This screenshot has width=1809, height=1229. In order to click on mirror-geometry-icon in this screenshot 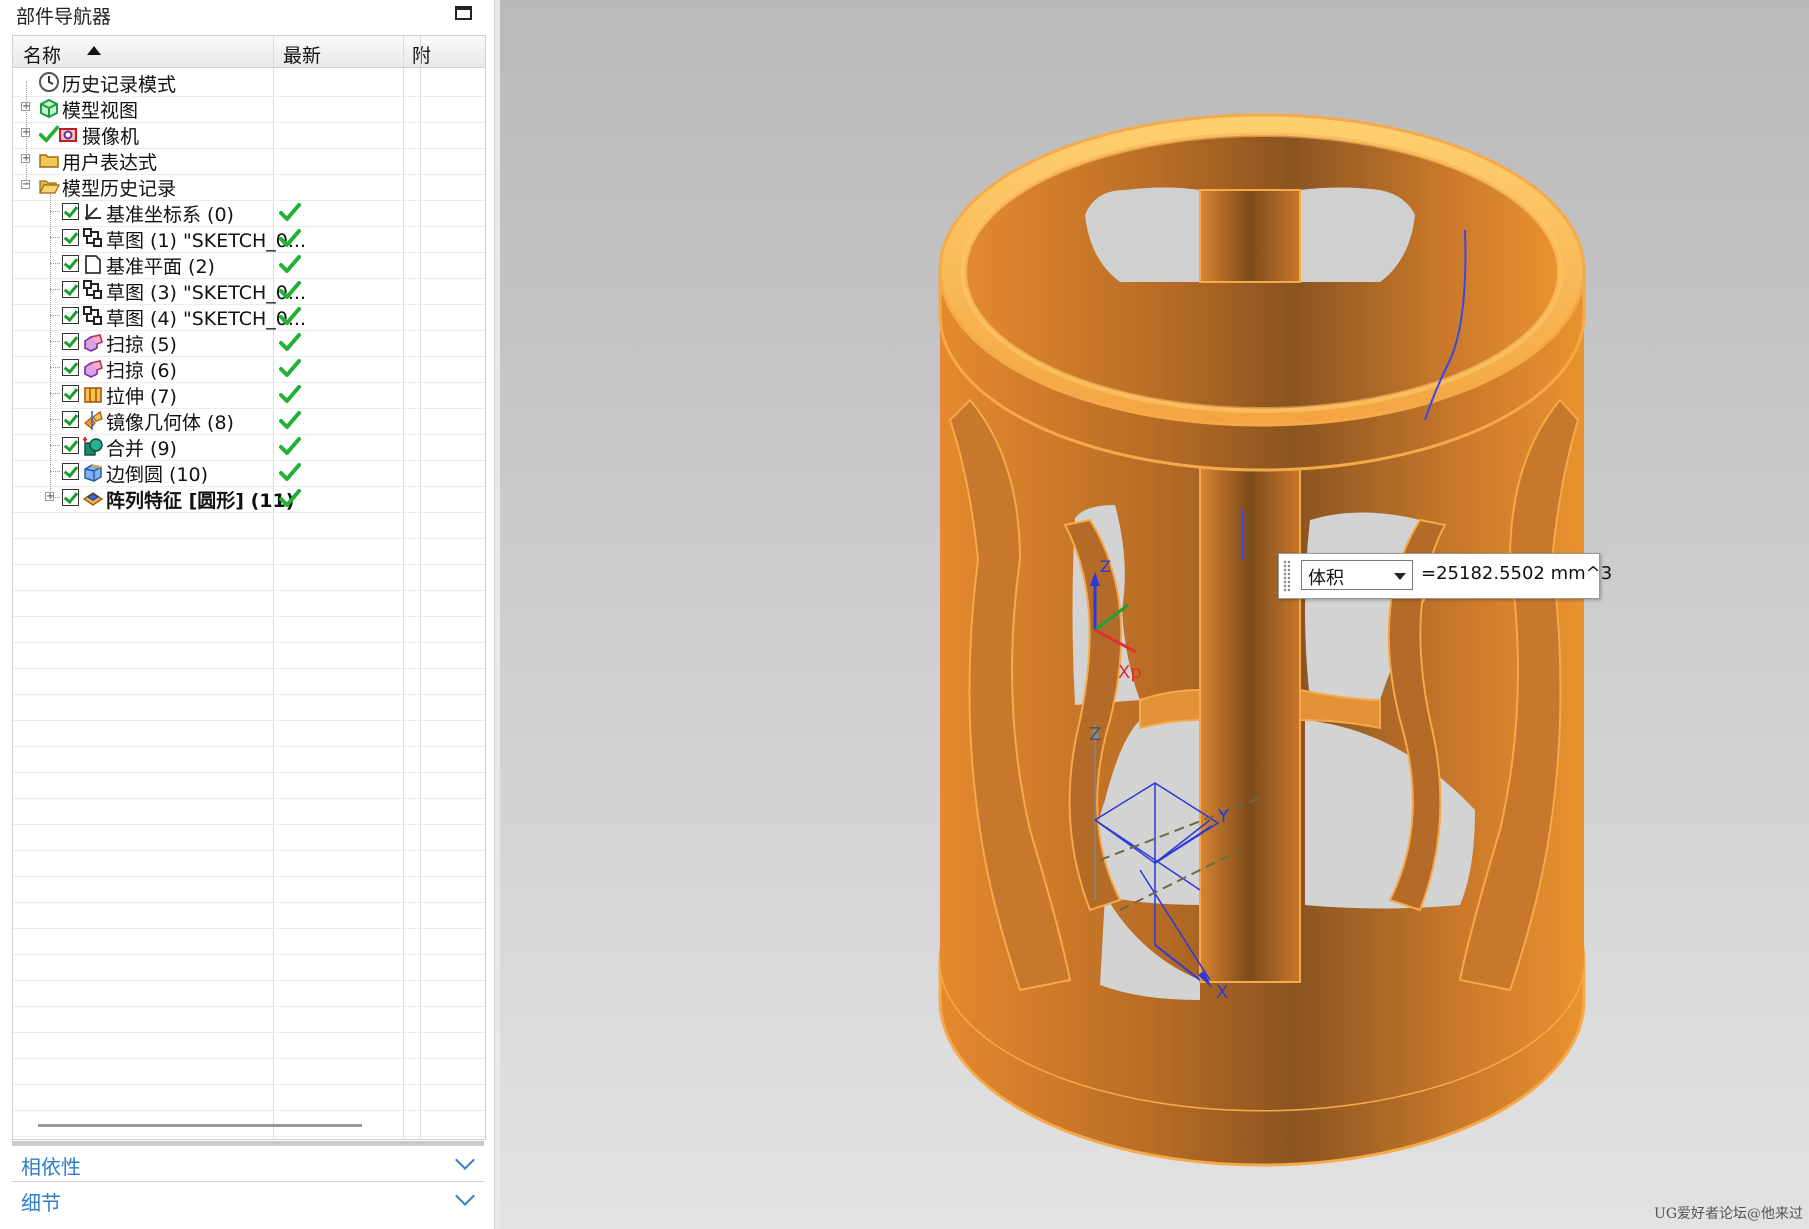, I will do `click(93, 420)`.